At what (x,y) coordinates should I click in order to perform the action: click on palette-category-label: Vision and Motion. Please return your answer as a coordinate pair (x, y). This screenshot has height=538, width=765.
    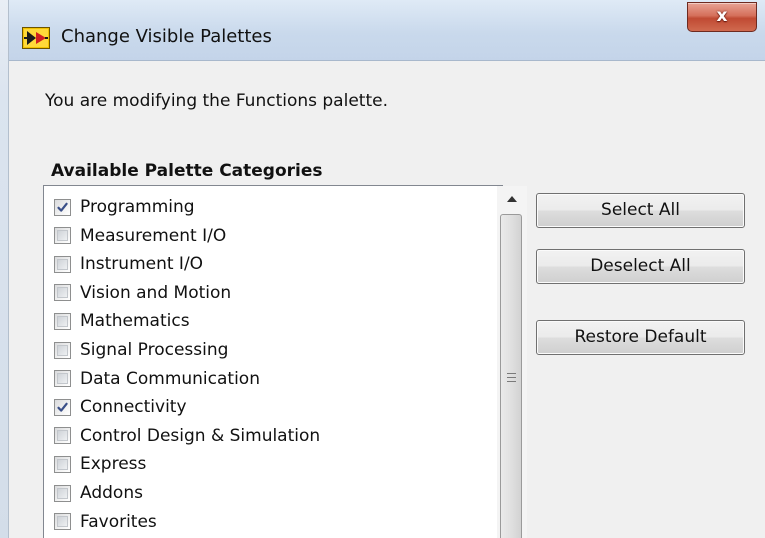
    Looking at the image, I should click on (156, 292).